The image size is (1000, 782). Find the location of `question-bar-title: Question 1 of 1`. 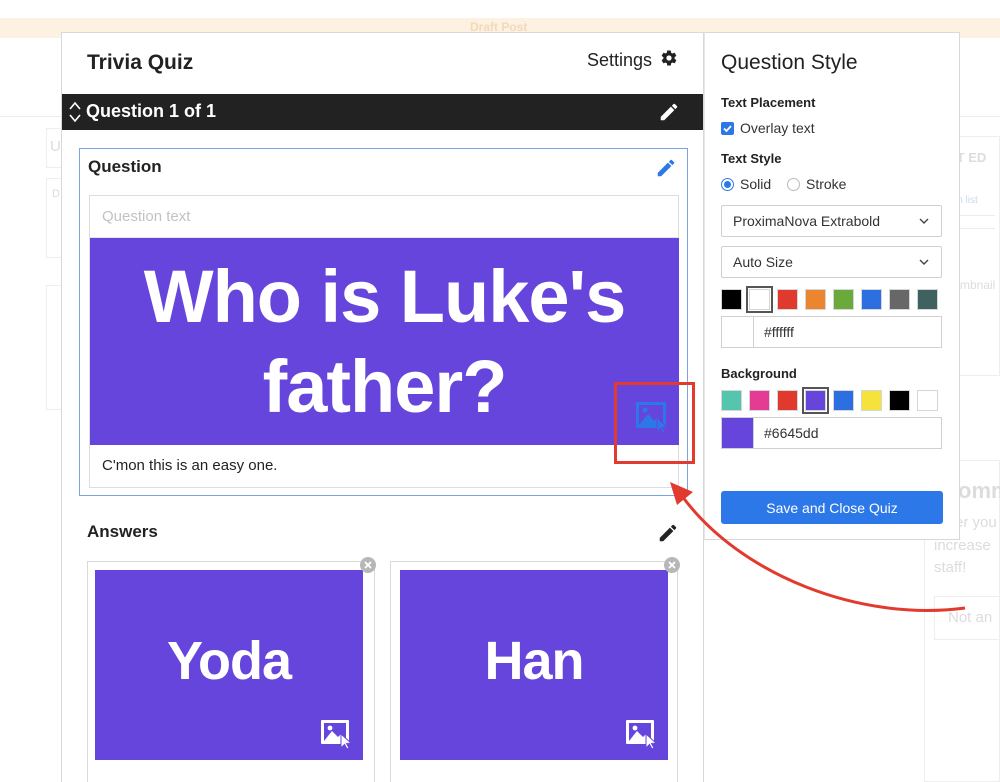

question-bar-title: Question 1 of 1 is located at coordinates (151, 111).